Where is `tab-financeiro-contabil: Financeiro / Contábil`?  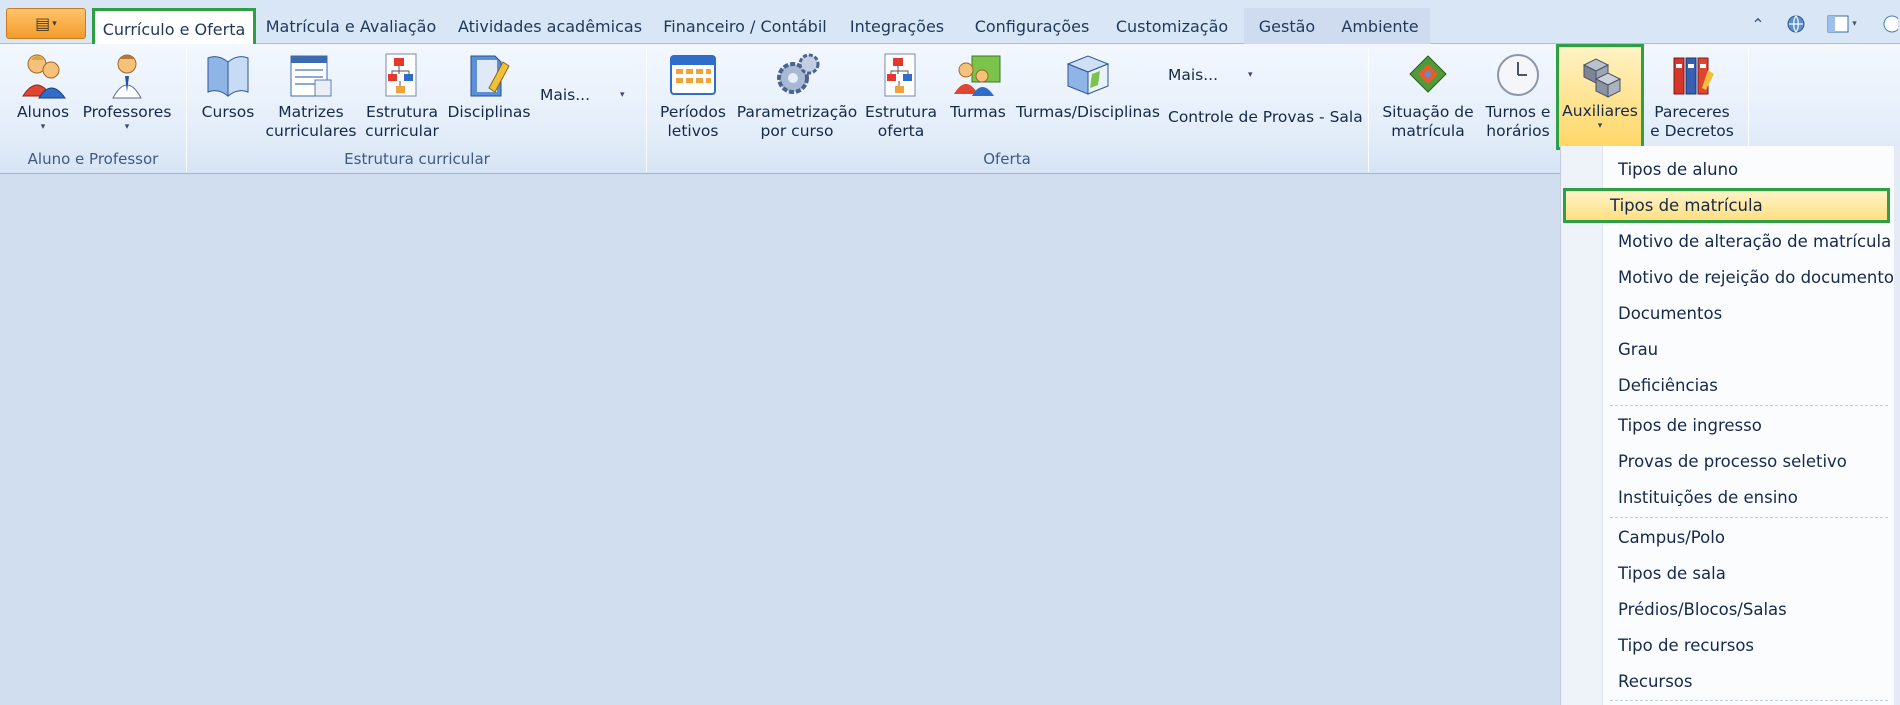 tab-financeiro-contabil: Financeiro / Contábil is located at coordinates (745, 26).